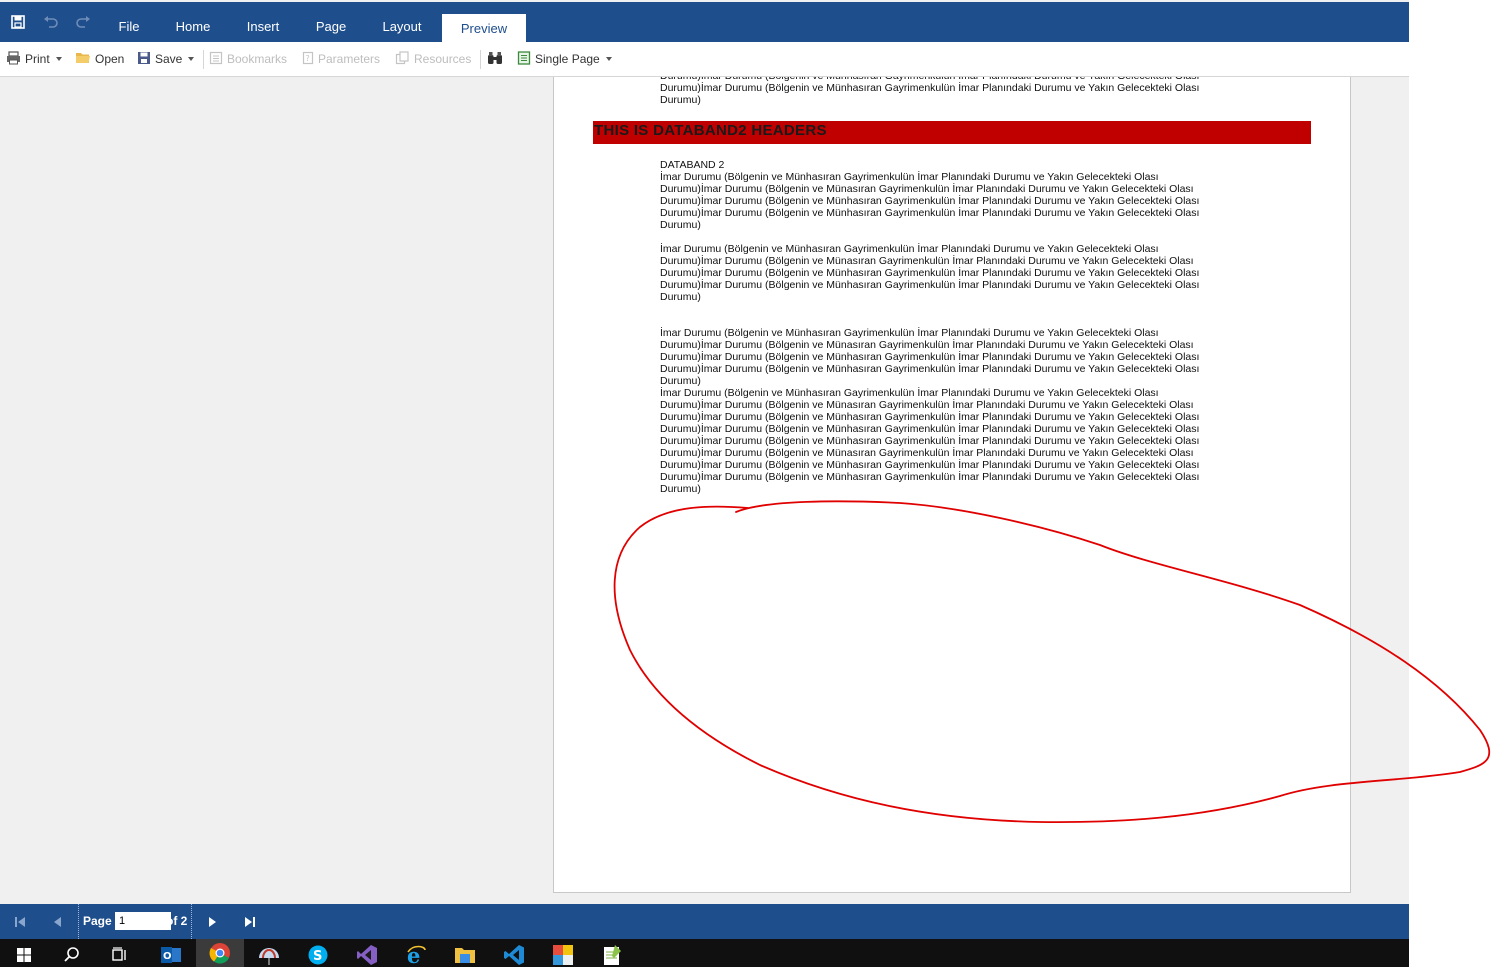  I want to click on page-navigation-bar: Page of 2, so click(704, 921).